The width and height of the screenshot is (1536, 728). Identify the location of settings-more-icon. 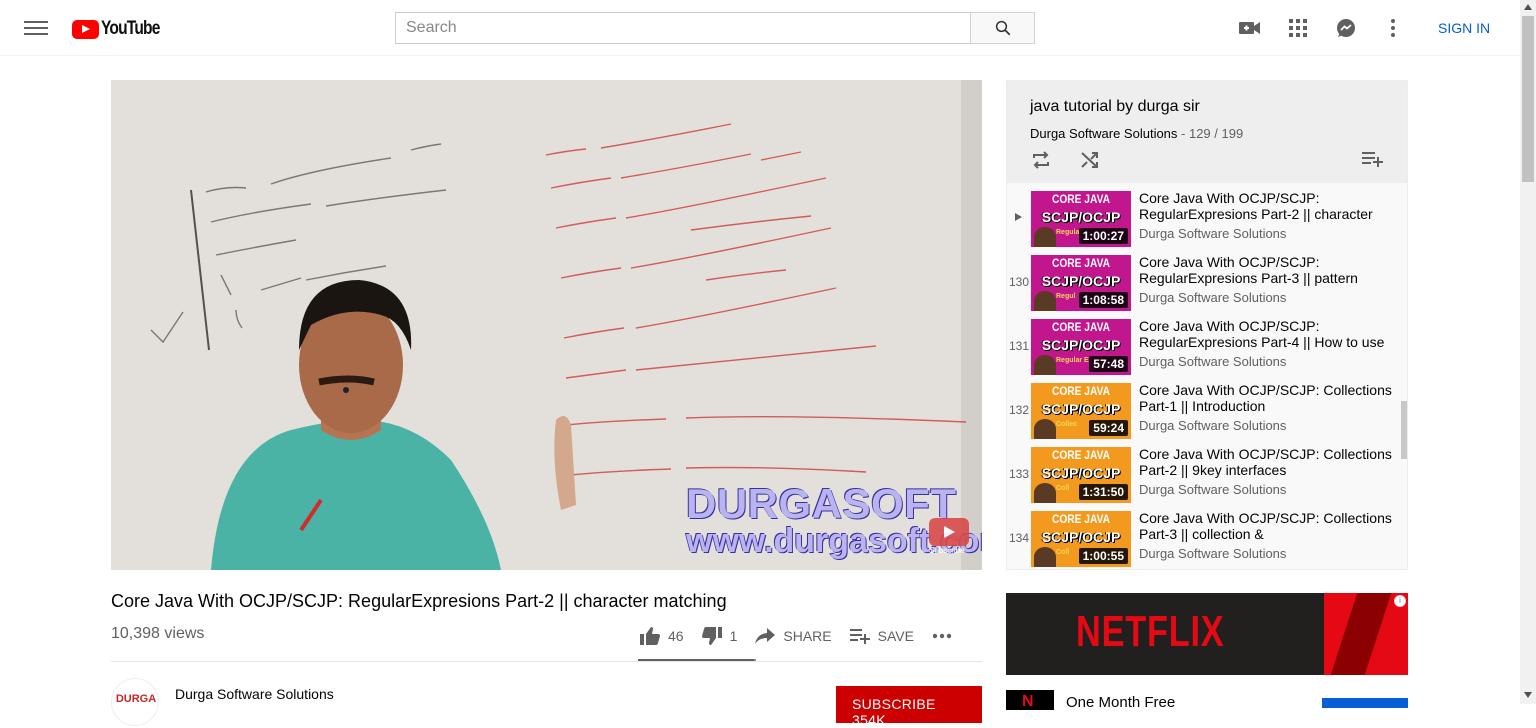
(1393, 28).